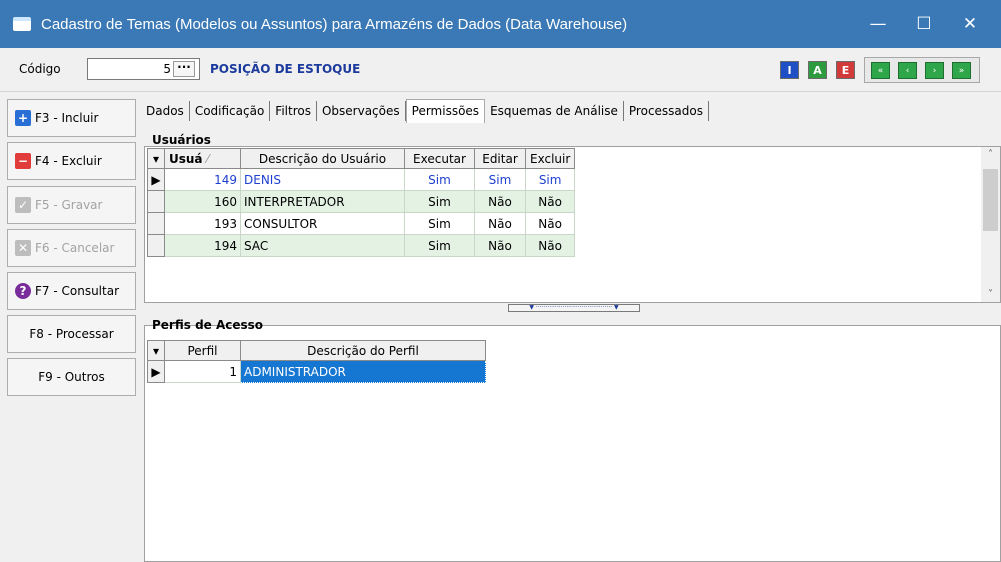 The image size is (1001, 562). What do you see at coordinates (934, 70) in the screenshot?
I see `next-record-button: ›` at bounding box center [934, 70].